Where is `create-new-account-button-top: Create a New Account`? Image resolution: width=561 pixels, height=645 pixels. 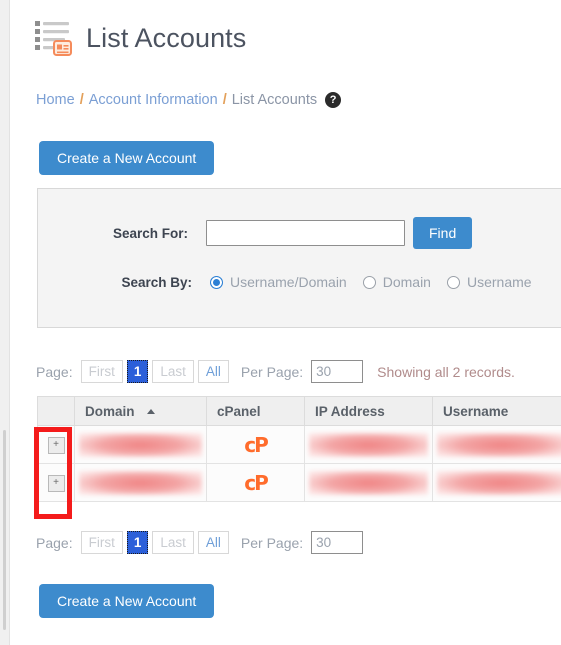 create-new-account-button-top: Create a New Account is located at coordinates (127, 158).